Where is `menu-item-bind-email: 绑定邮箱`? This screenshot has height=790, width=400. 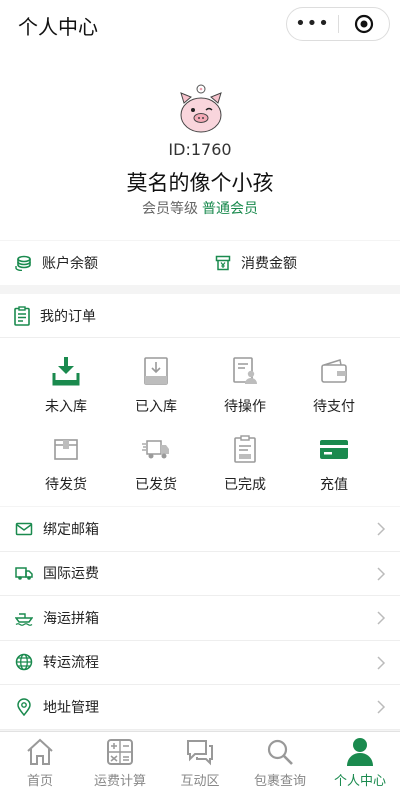
menu-item-bind-email: 绑定邮箱 is located at coordinates (200, 529).